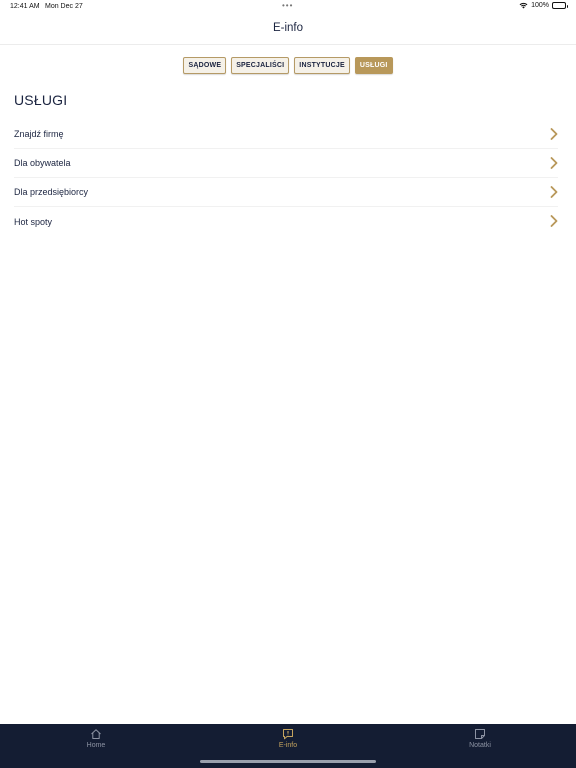 Image resolution: width=576 pixels, height=768 pixels. What do you see at coordinates (288, 734) in the screenshot?
I see `info-bubble-icon` at bounding box center [288, 734].